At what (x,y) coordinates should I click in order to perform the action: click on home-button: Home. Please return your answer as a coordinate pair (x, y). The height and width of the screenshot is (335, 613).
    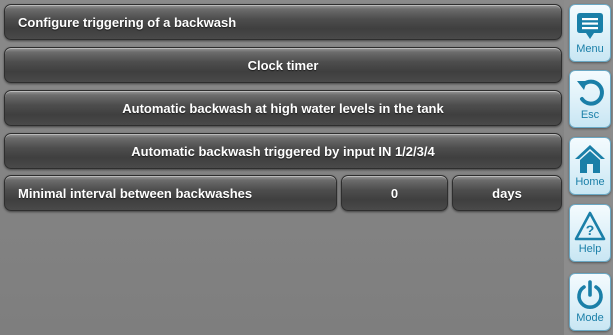
    Looking at the image, I should click on (590, 166).